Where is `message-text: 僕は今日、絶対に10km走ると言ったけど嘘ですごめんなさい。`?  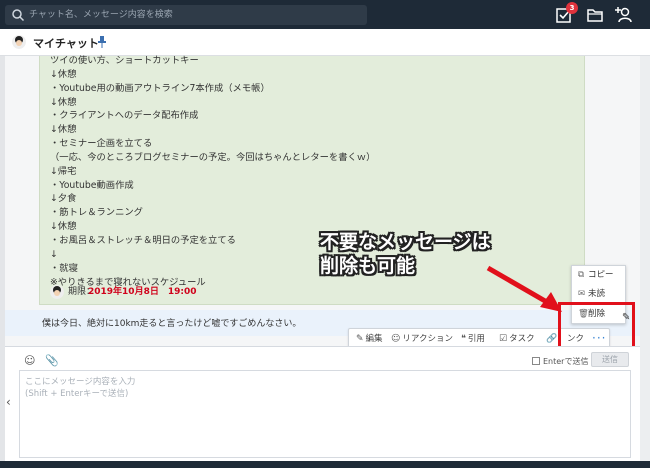 message-text: 僕は今日、絶対に10km走ると言ったけど嘘ですごめんなさい。 is located at coordinates (172, 324).